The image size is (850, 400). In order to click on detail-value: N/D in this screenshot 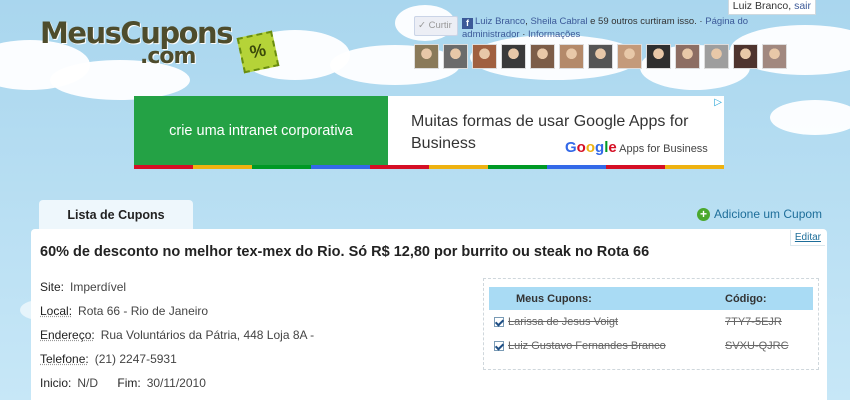, I will do `click(88, 383)`.